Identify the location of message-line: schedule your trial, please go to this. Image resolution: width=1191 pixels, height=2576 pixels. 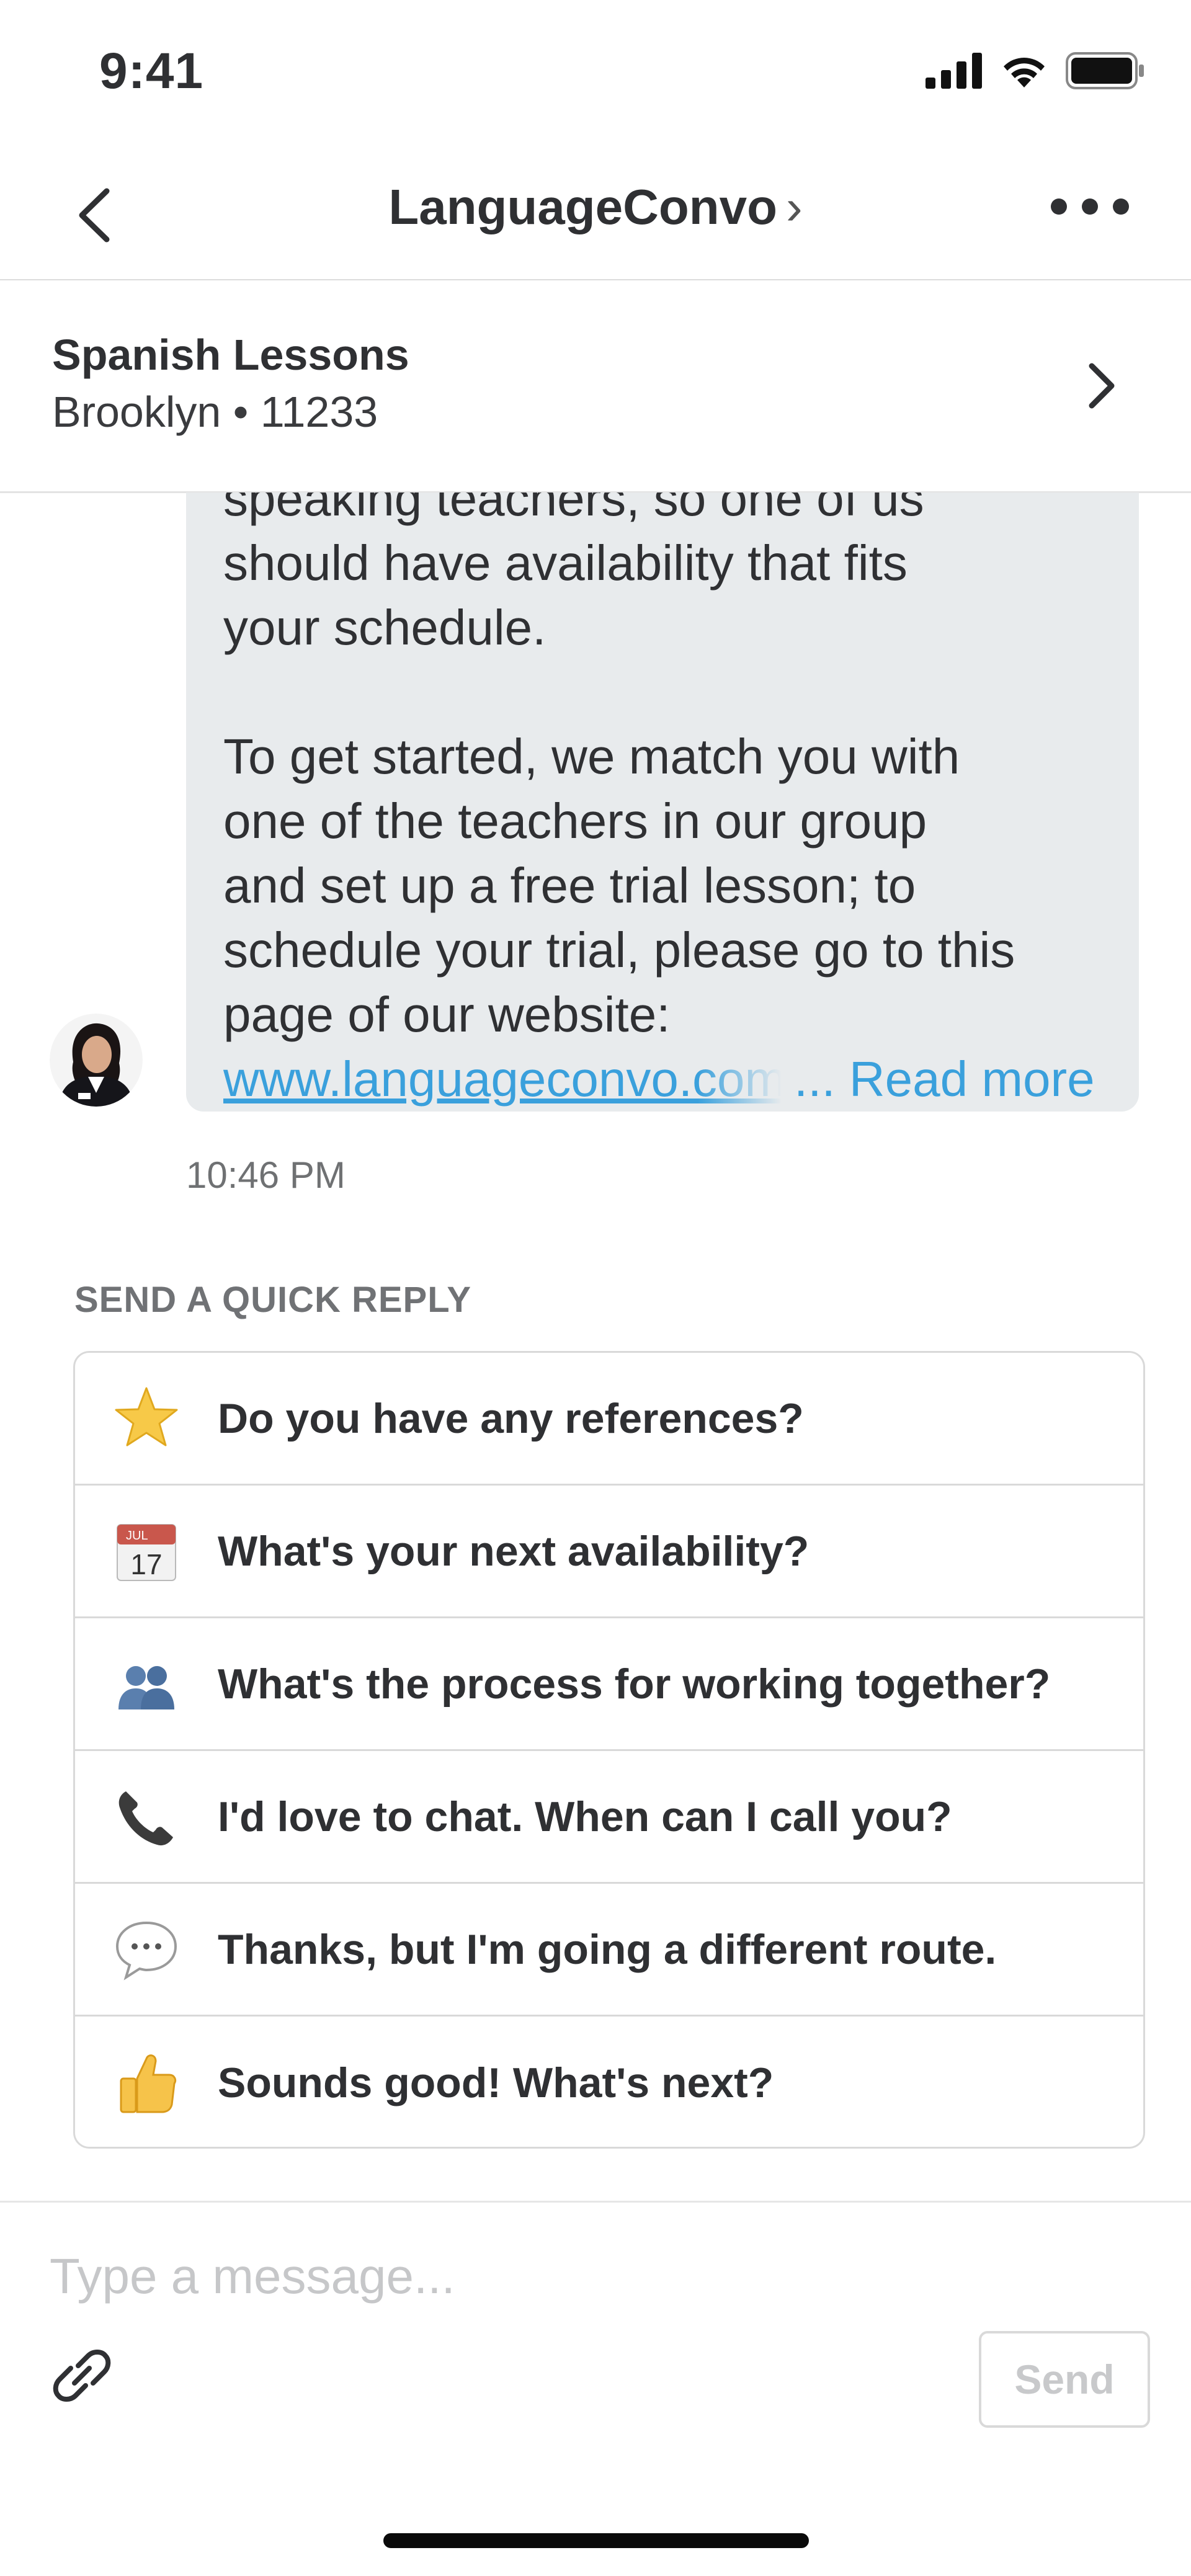
(619, 950).